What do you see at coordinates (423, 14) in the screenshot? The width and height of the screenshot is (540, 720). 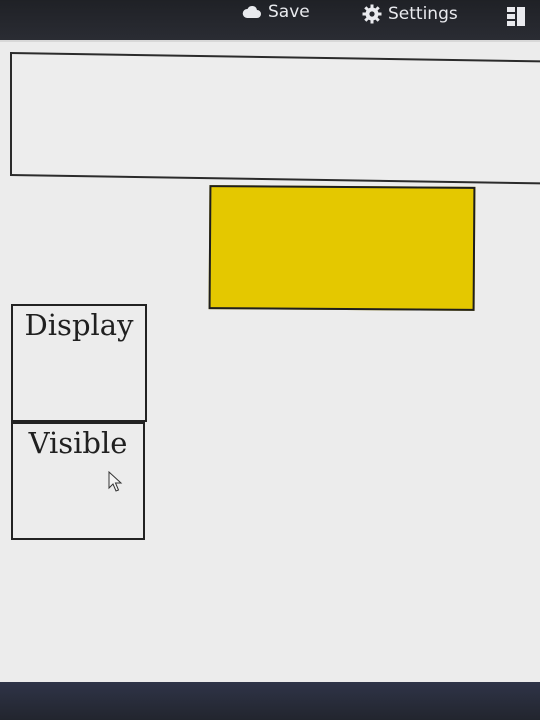 I see `settings-label: Settings` at bounding box center [423, 14].